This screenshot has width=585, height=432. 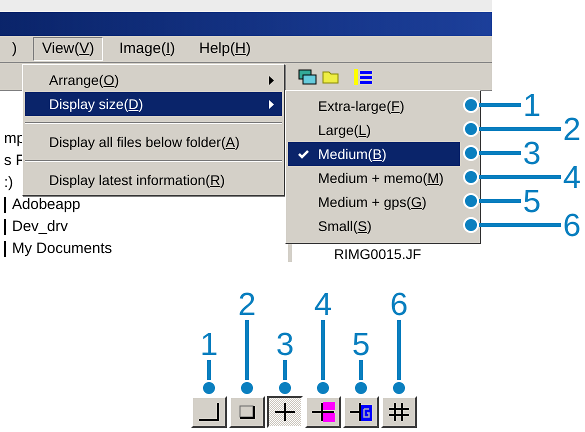 I want to click on folders-icon, so click(x=308, y=77).